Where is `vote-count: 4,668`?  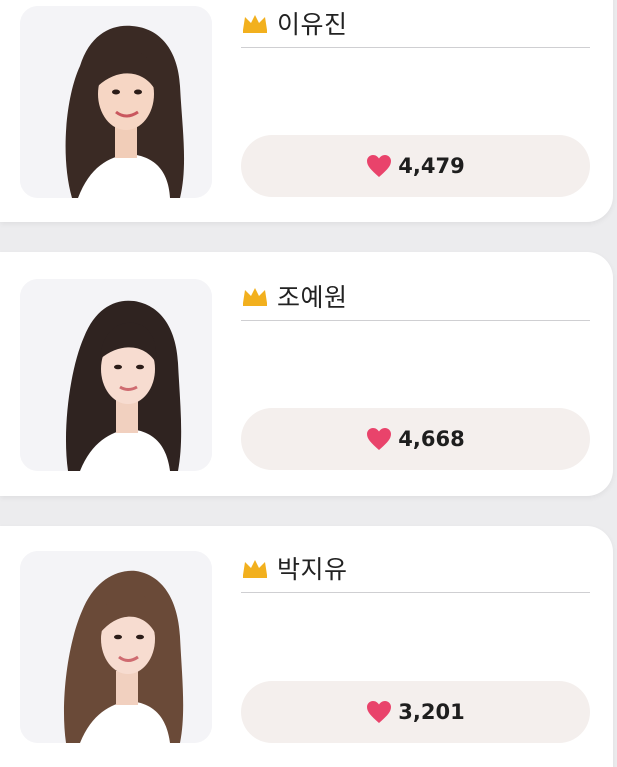
vote-count: 4,668 is located at coordinates (431, 439).